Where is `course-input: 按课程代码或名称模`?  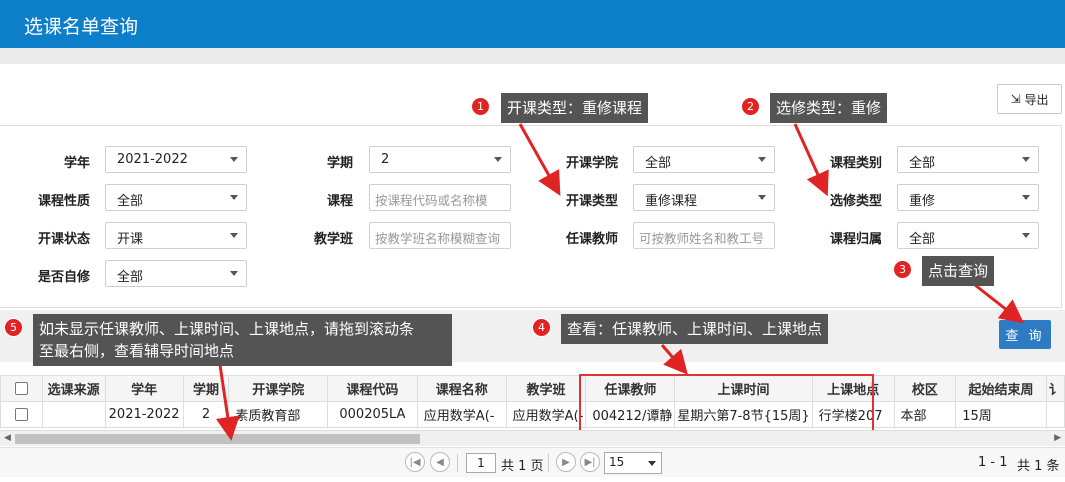 course-input: 按课程代码或名称模 is located at coordinates (440, 197).